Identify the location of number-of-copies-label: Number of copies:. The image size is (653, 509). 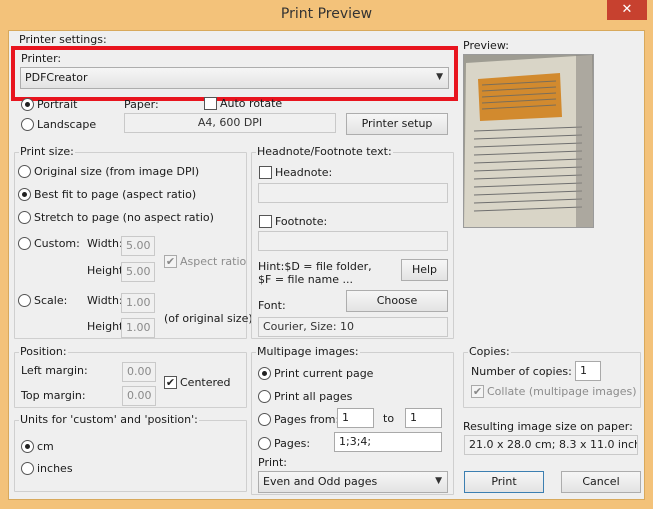
(521, 371).